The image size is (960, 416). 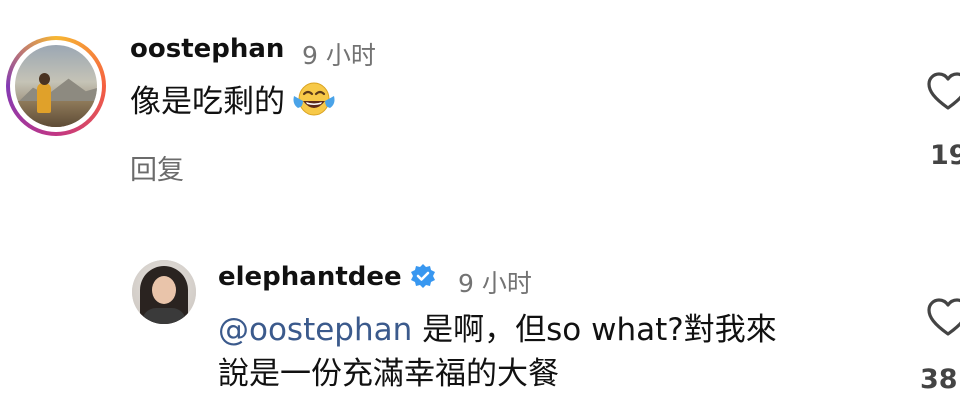 I want to click on comment-timestamp: 9 小时, so click(x=495, y=283).